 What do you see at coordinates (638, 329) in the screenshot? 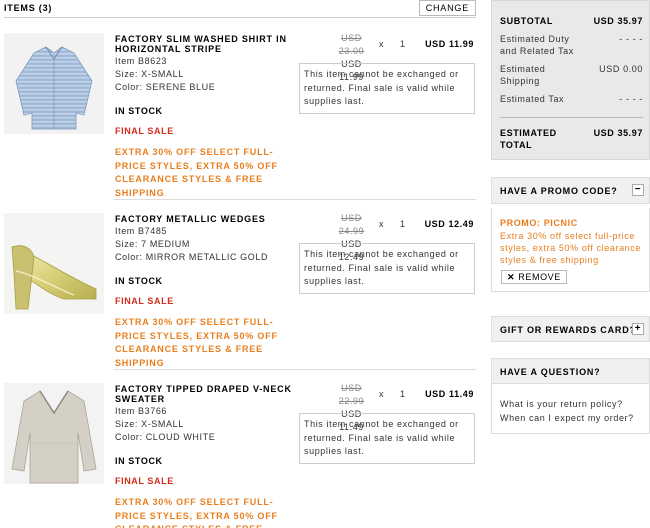
I see `expand-icon: +` at bounding box center [638, 329].